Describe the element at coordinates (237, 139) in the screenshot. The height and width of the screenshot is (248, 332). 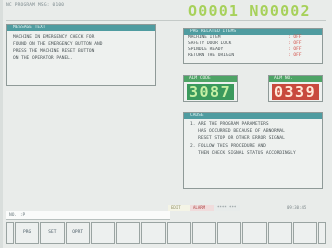
I see `cause-line: RESET STOP OR OTHER ERROR SIGNAL` at that location.